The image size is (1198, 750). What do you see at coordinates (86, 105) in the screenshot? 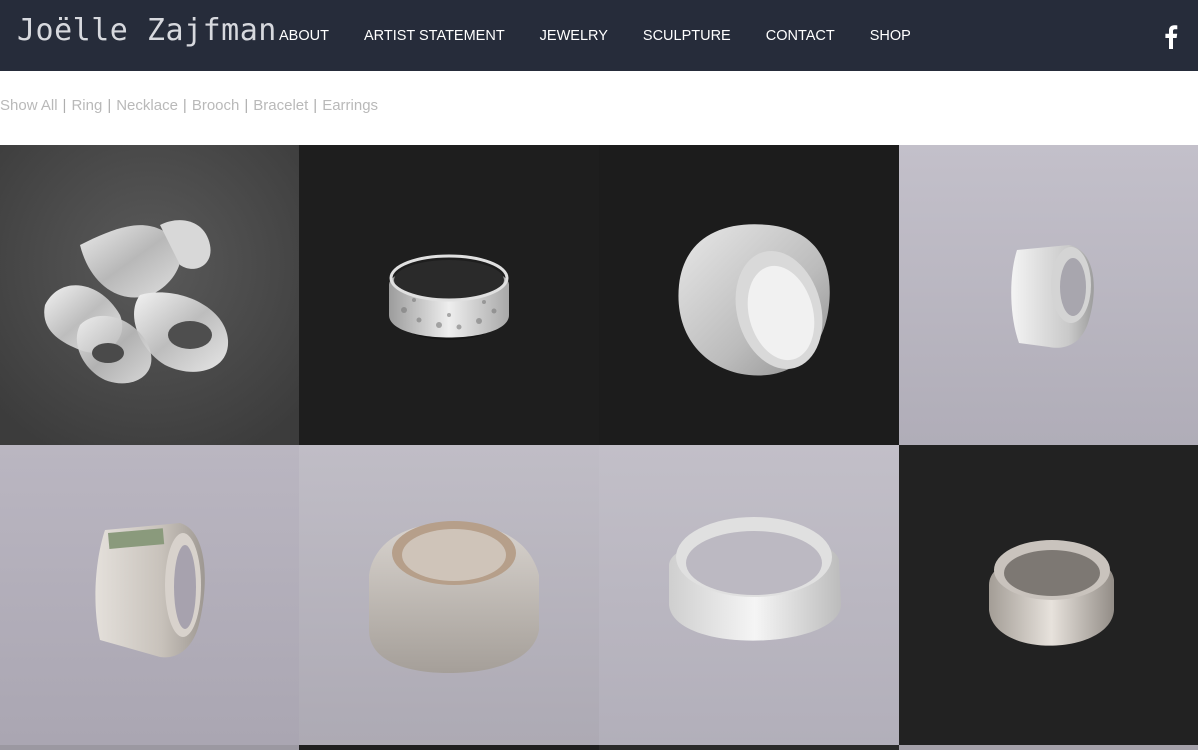
I see `filter-ring: Ring` at bounding box center [86, 105].